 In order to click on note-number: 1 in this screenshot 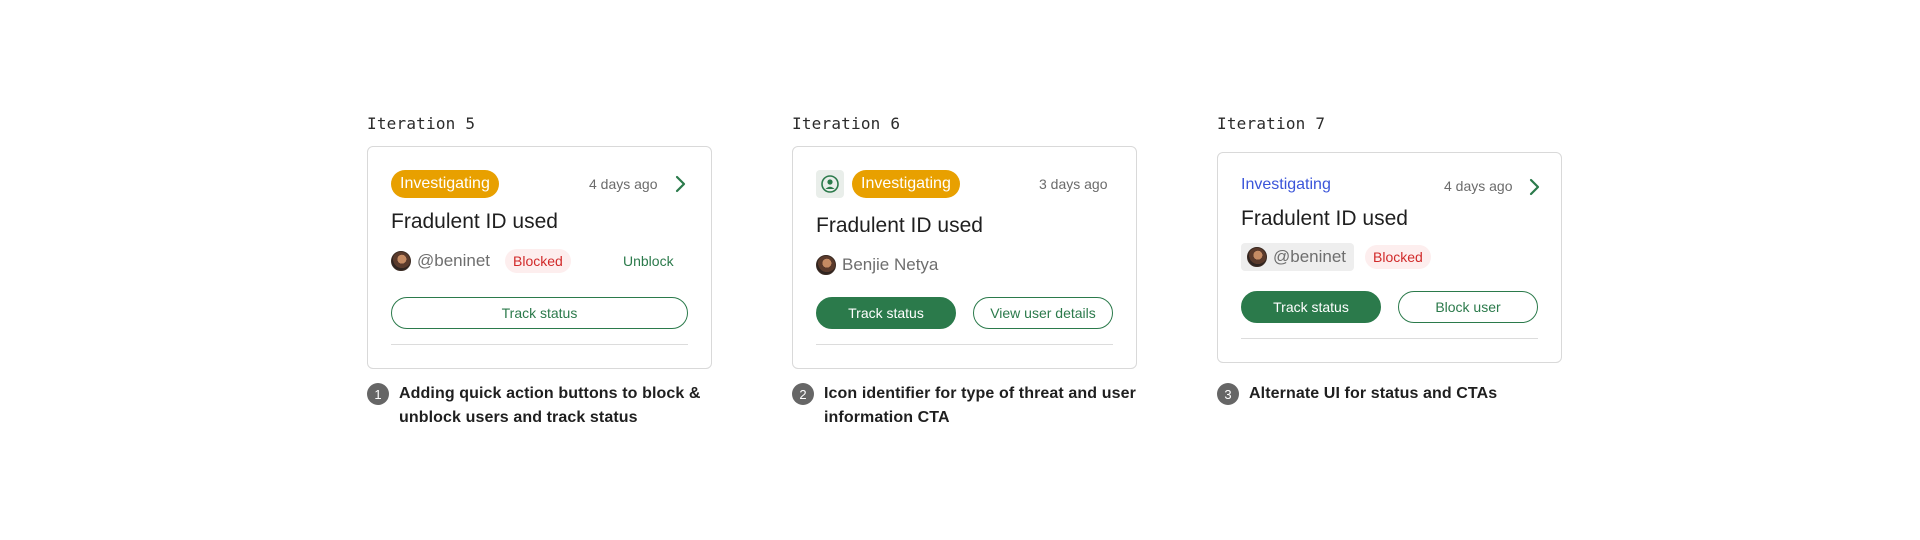, I will do `click(378, 394)`.